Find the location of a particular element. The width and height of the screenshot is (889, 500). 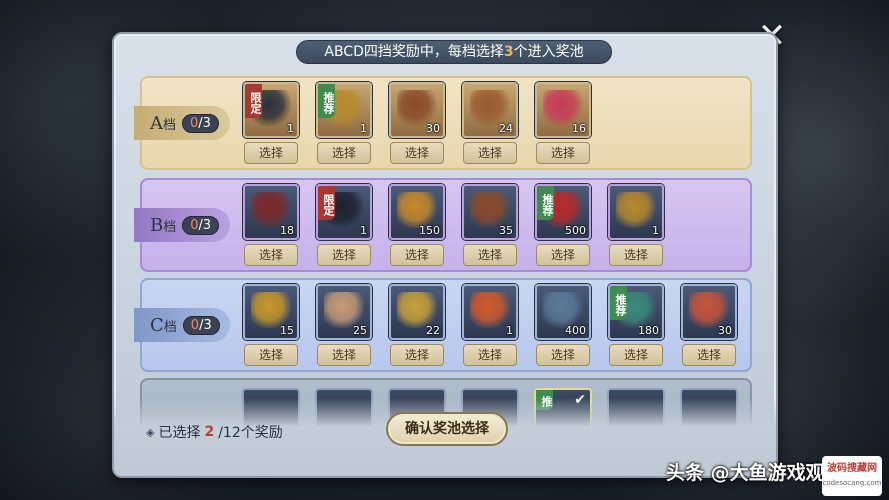

gold-token-icon is located at coordinates (636, 210).